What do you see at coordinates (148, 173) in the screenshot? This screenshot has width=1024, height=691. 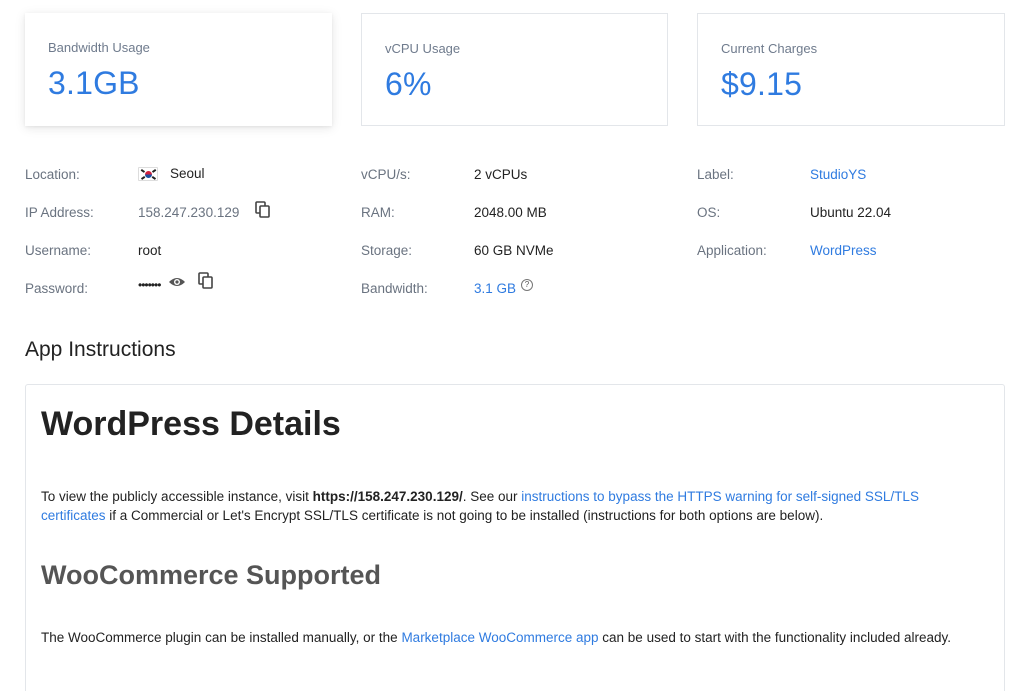 I see `korea-flag-icon` at bounding box center [148, 173].